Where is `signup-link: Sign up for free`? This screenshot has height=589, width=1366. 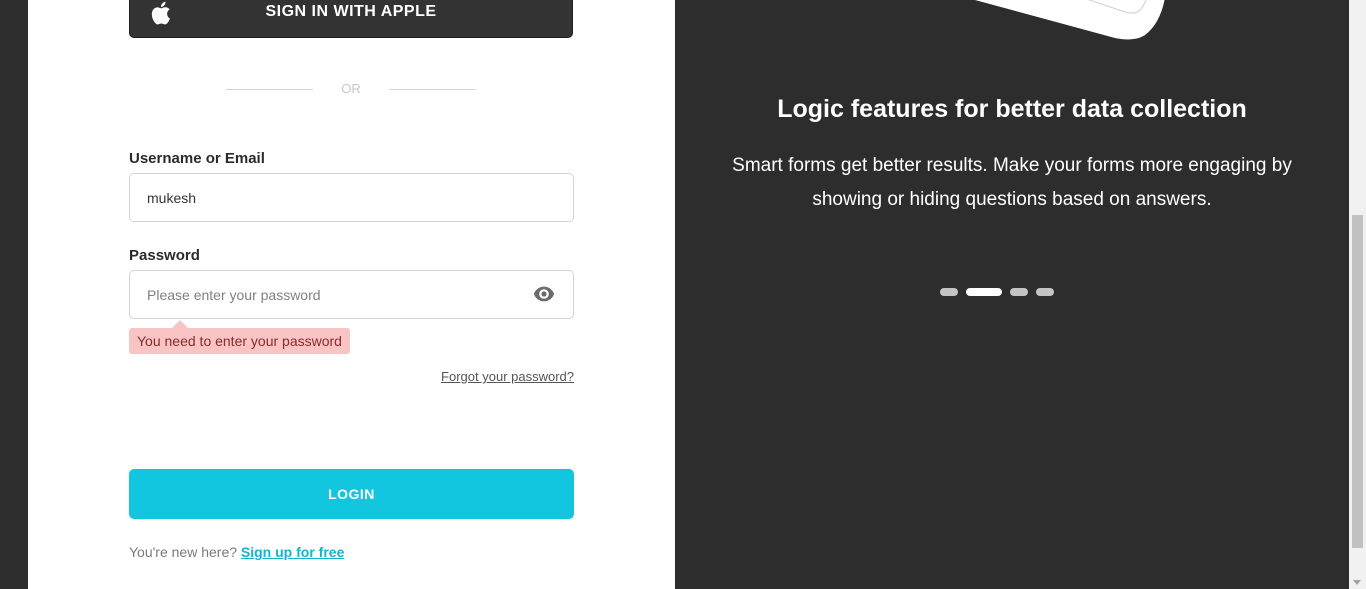 signup-link: Sign up for free is located at coordinates (292, 552).